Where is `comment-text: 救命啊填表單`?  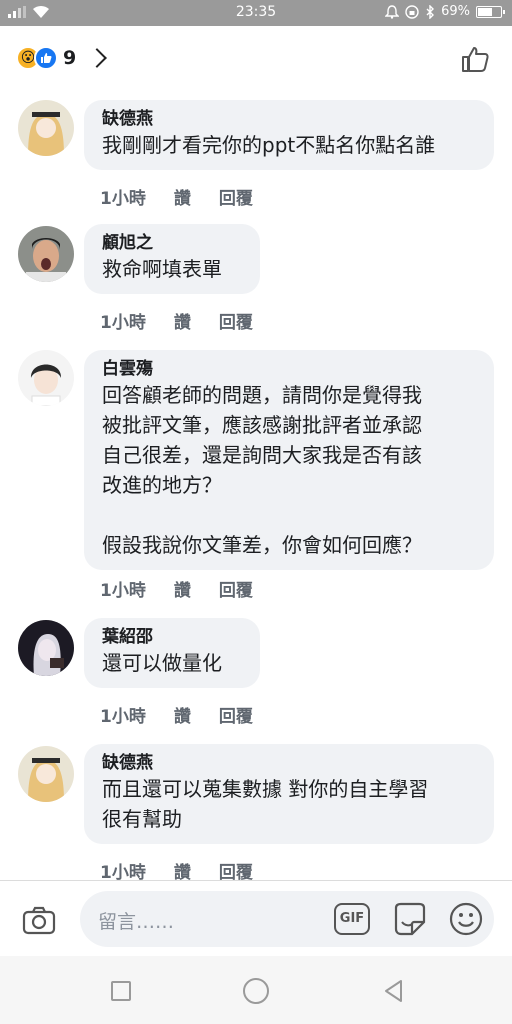
comment-text: 救命啊填表單 is located at coordinates (162, 269).